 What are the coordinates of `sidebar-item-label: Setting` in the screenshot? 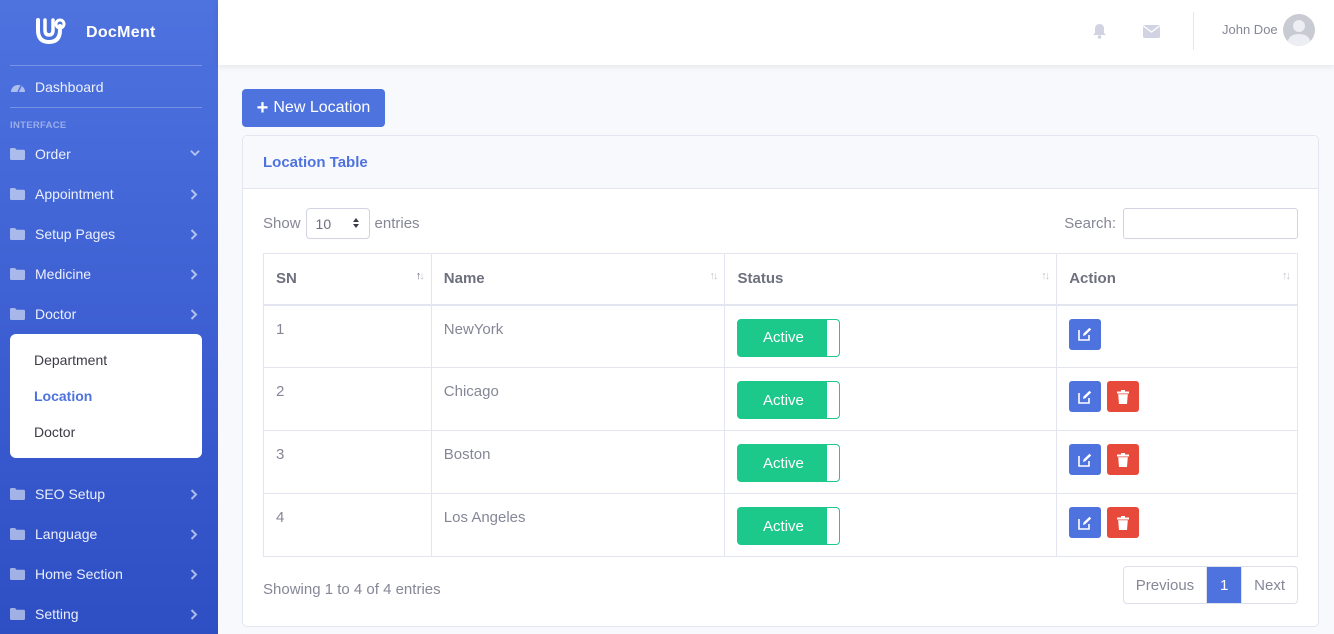 It's located at (57, 614).